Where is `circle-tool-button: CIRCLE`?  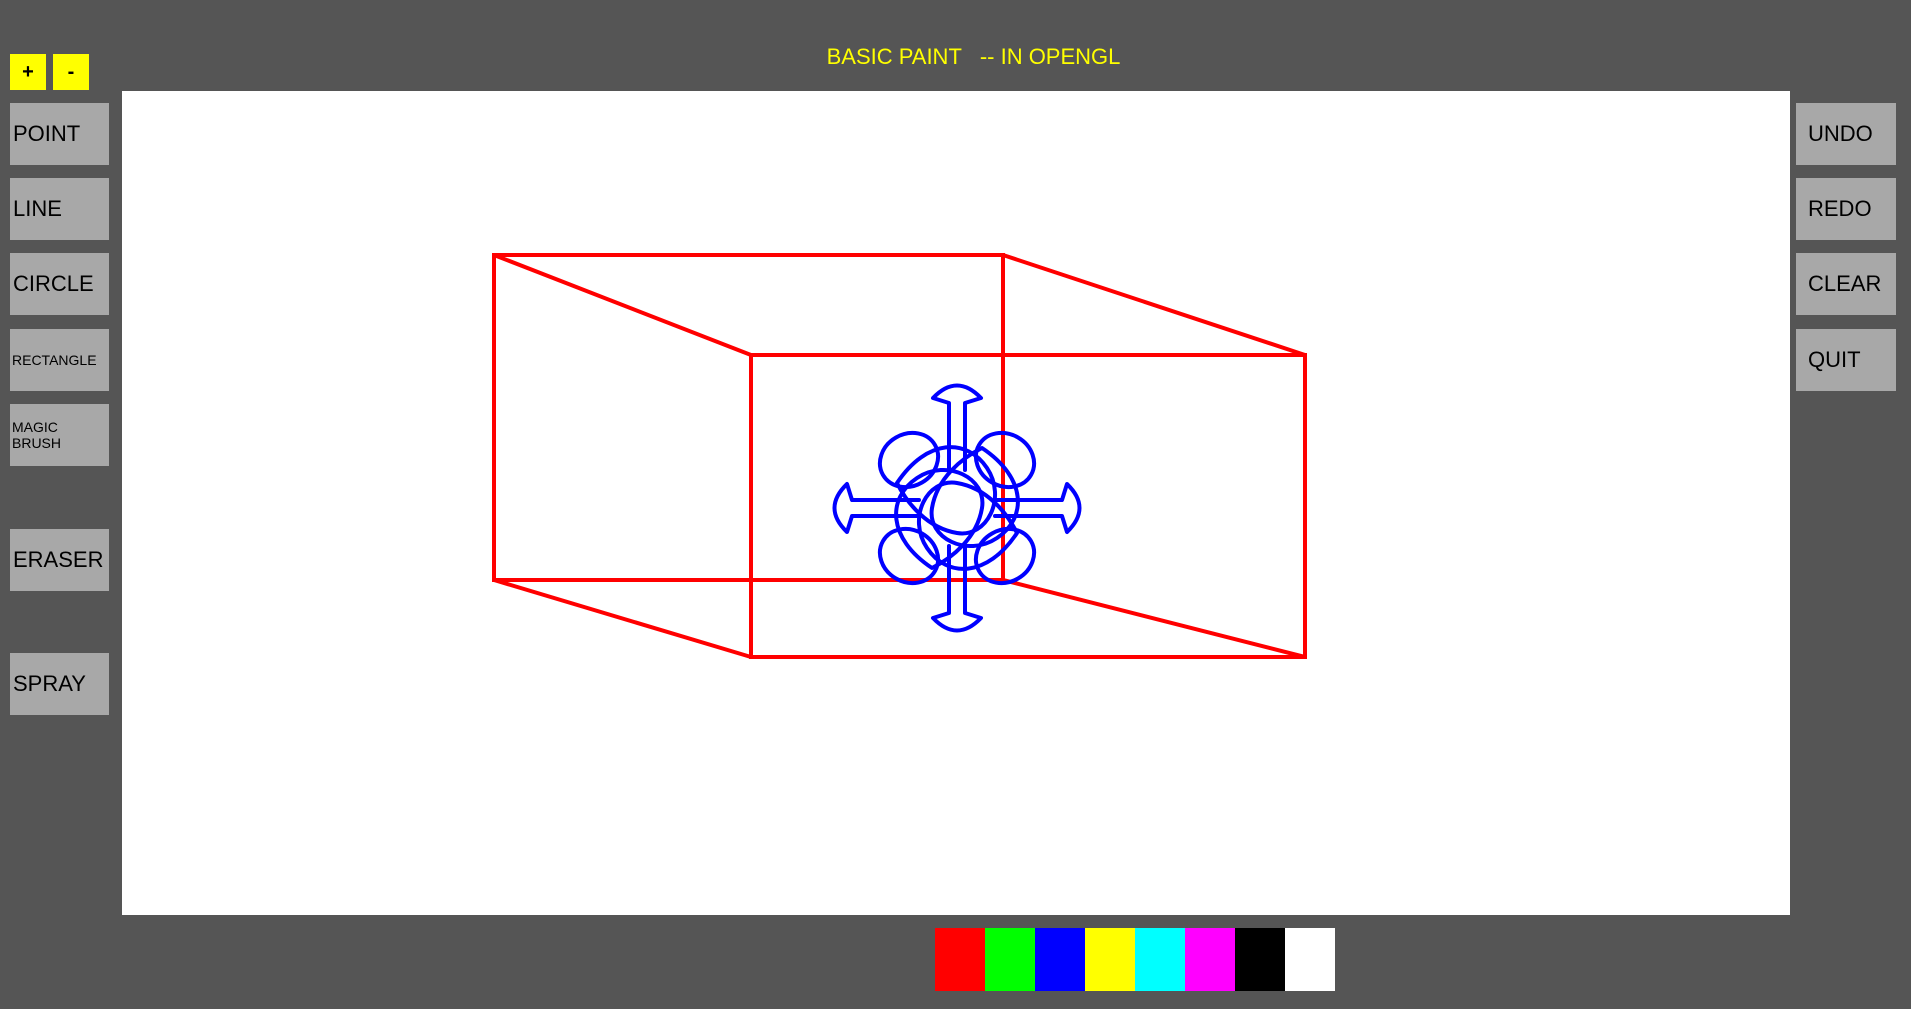
circle-tool-button: CIRCLE is located at coordinates (59, 284).